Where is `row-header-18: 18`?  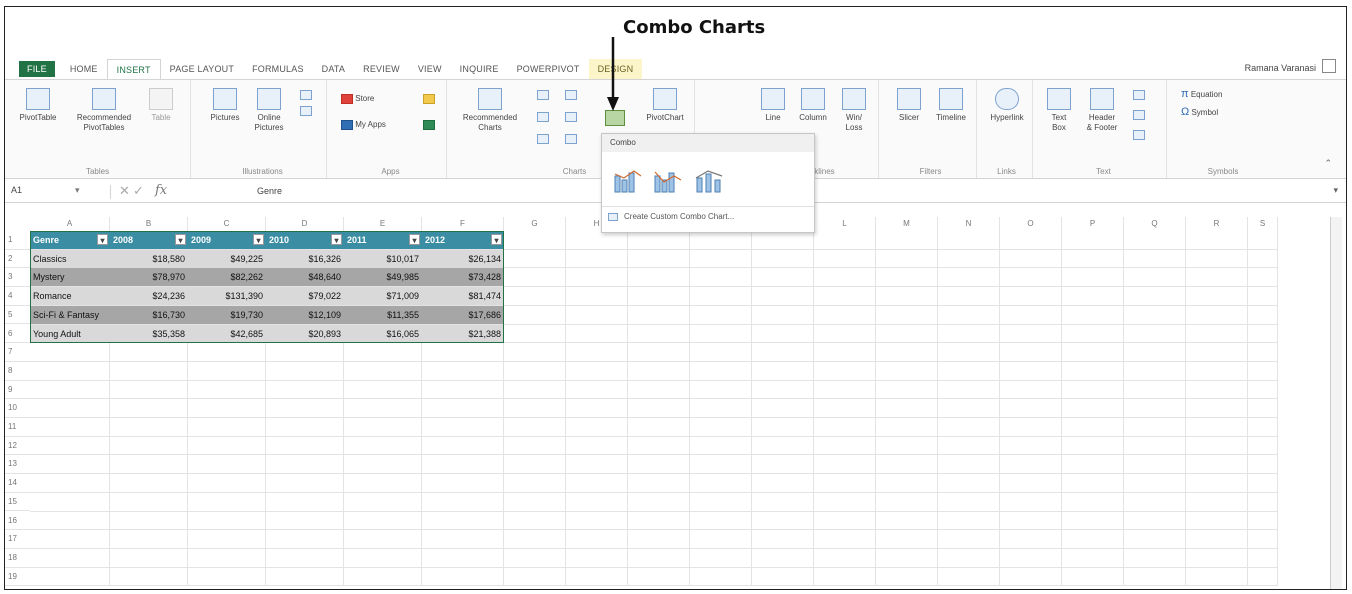
row-header-18: 18 is located at coordinates (17, 558).